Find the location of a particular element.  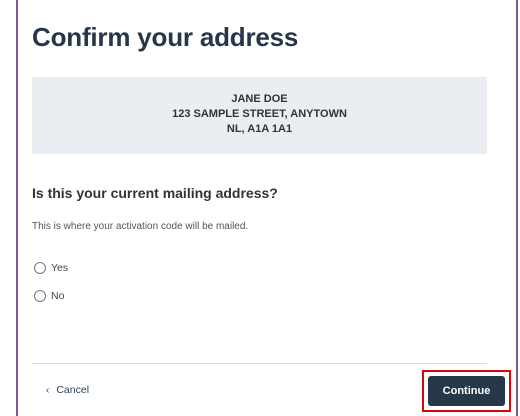

address-street: 123 SAMPLE STREET, ANYTOWN is located at coordinates (259, 114).